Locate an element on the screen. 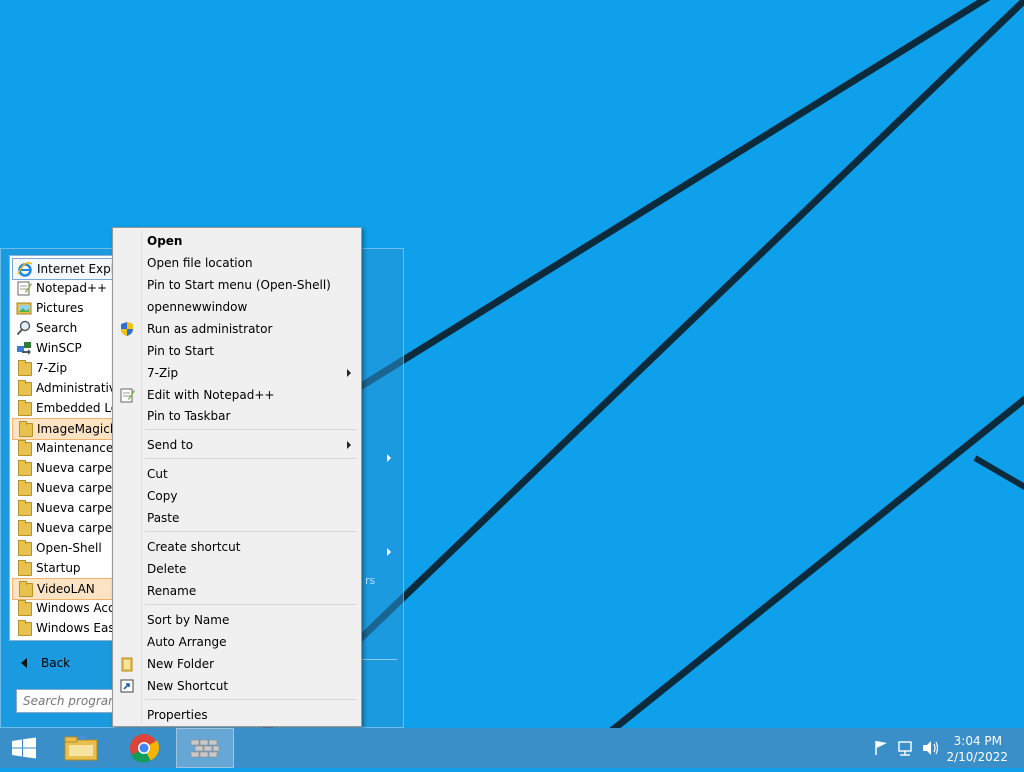 This screenshot has width=1024, height=772. context-menu-item-new-shortcut: New Shortcut is located at coordinates (237, 686).